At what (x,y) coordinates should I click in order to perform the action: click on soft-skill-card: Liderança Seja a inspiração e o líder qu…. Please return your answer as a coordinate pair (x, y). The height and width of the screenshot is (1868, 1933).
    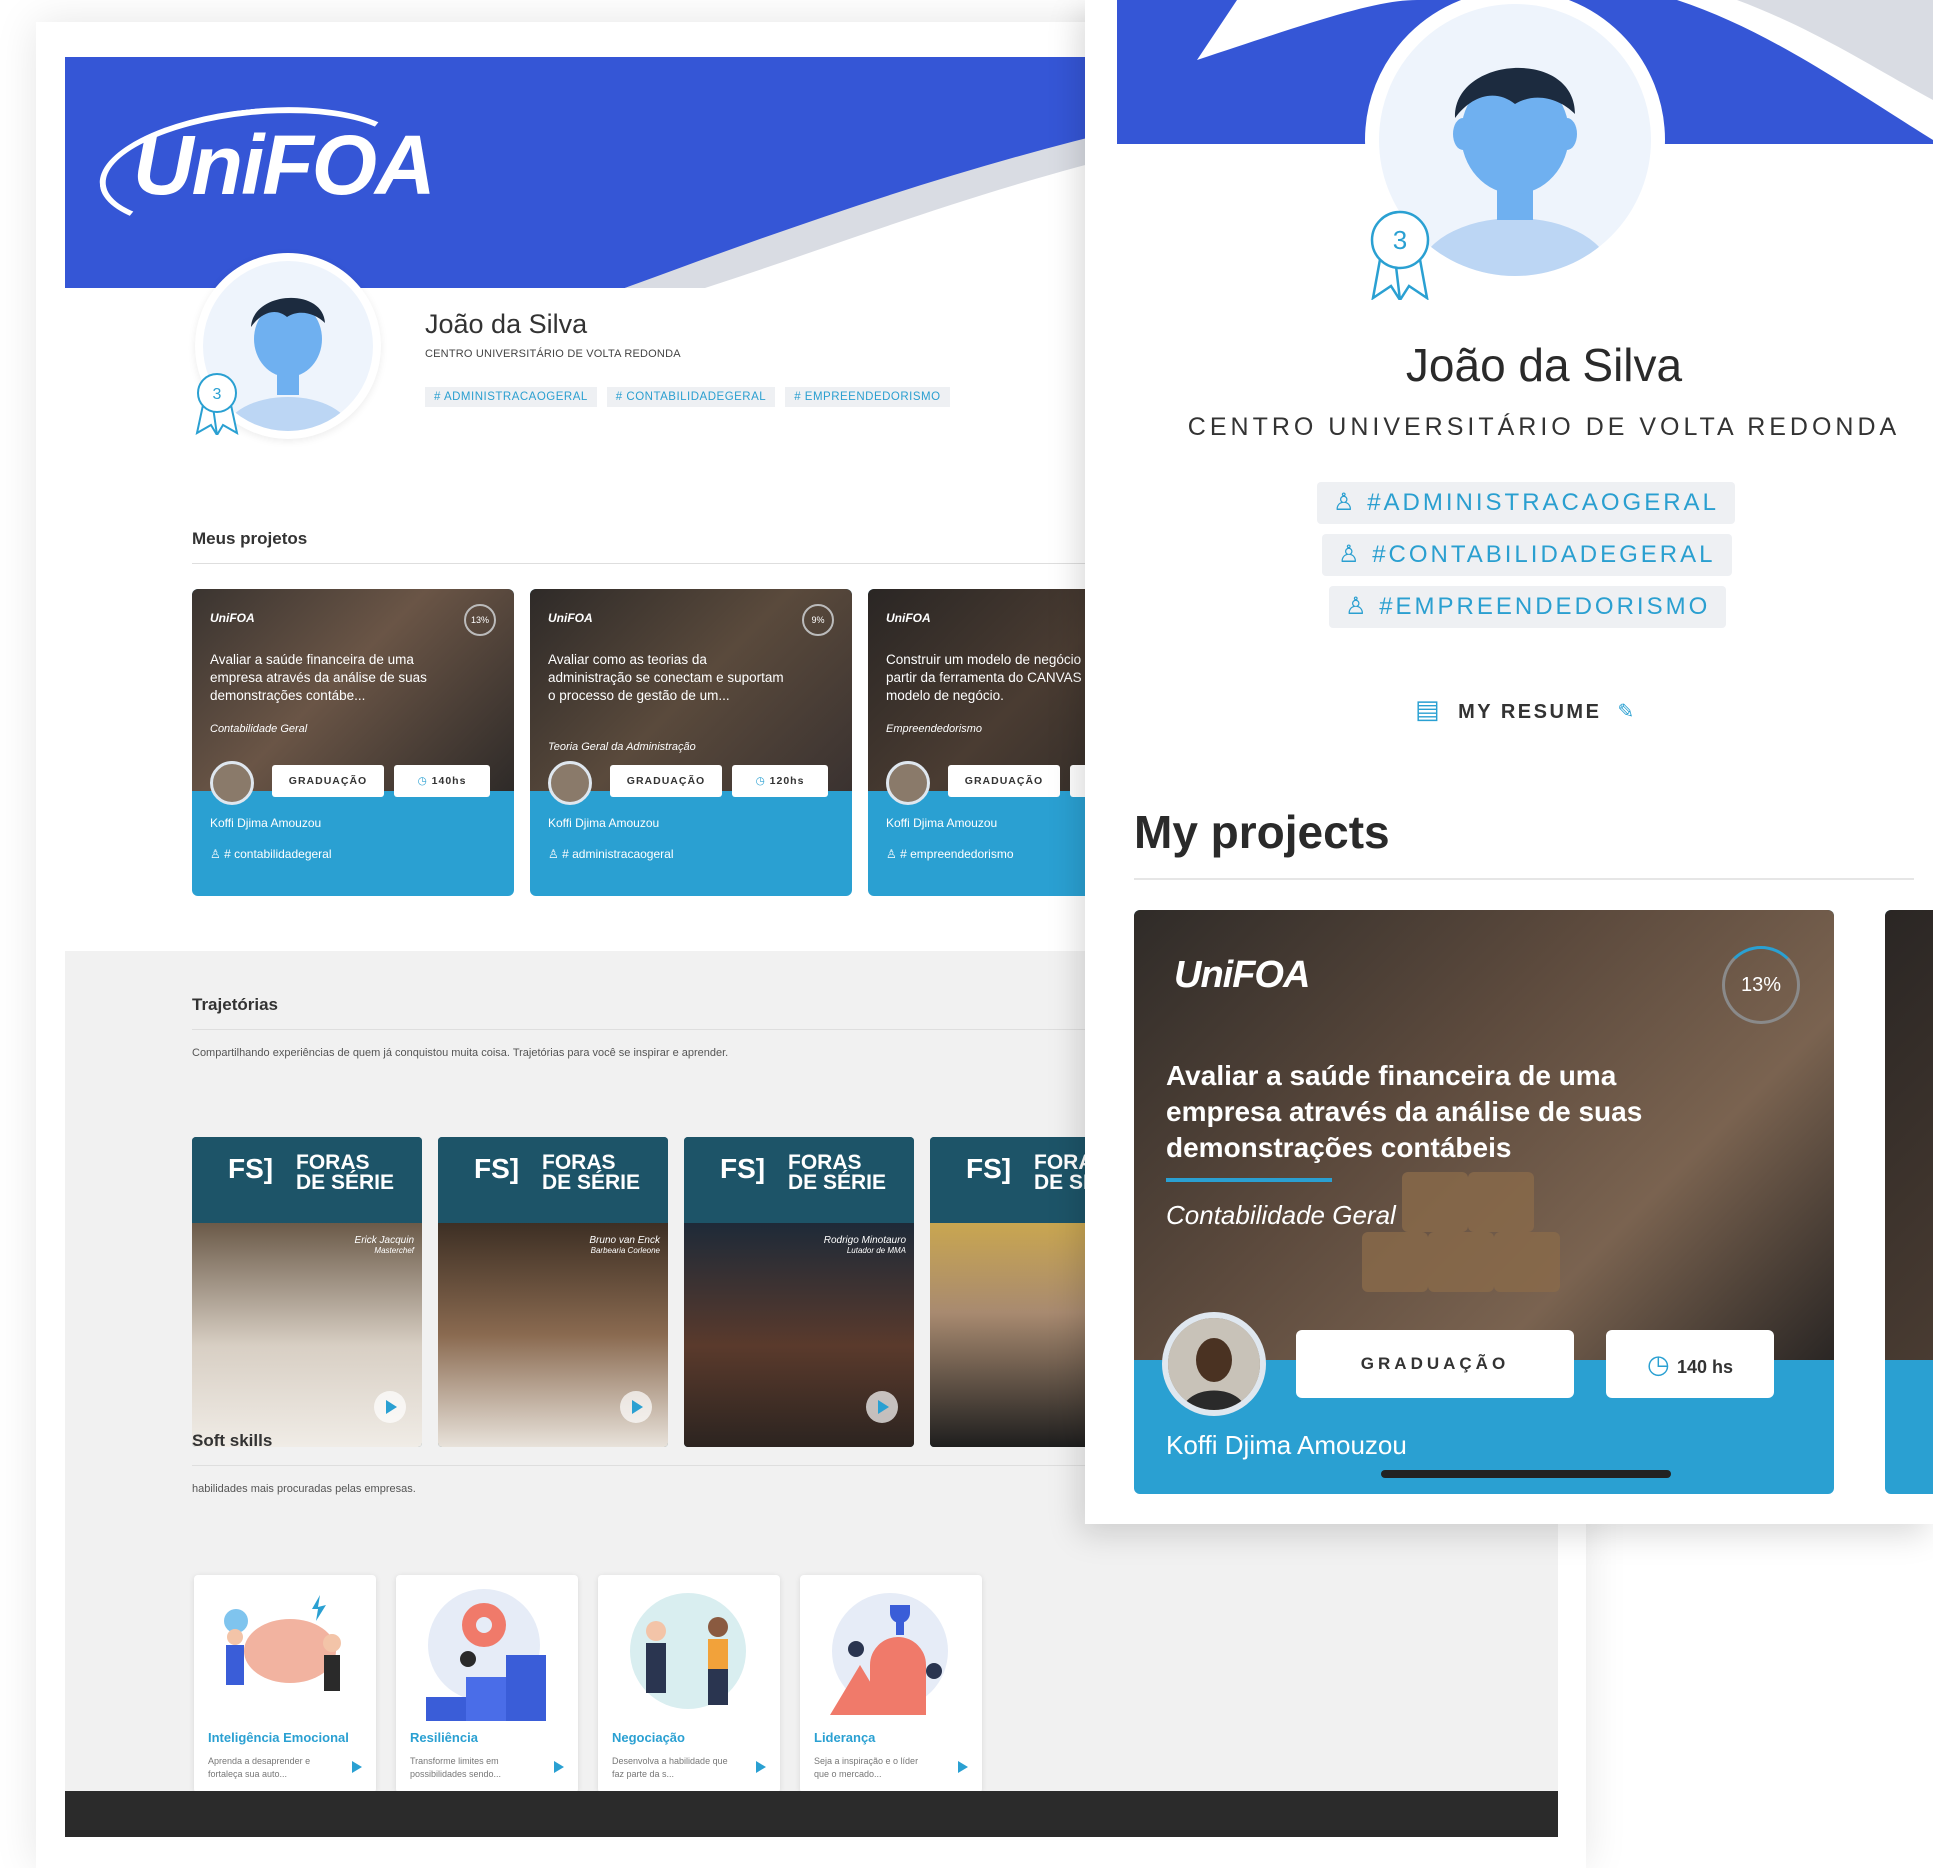
    Looking at the image, I should click on (891, 1684).